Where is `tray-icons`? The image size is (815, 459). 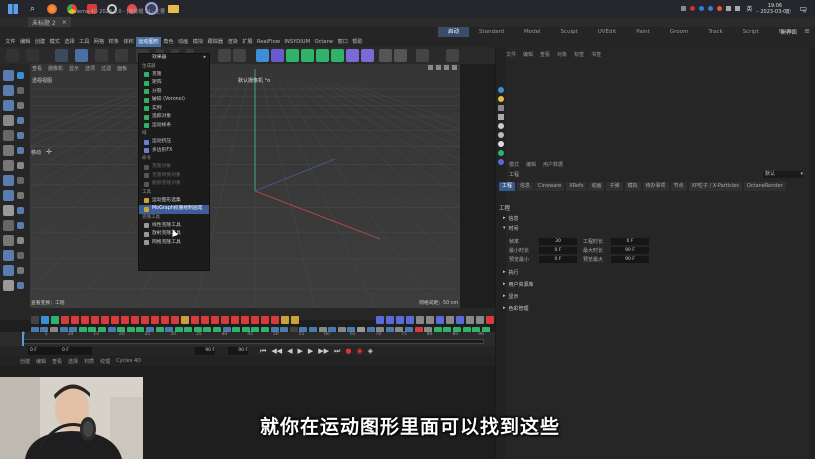 tray-icons is located at coordinates (711, 8).